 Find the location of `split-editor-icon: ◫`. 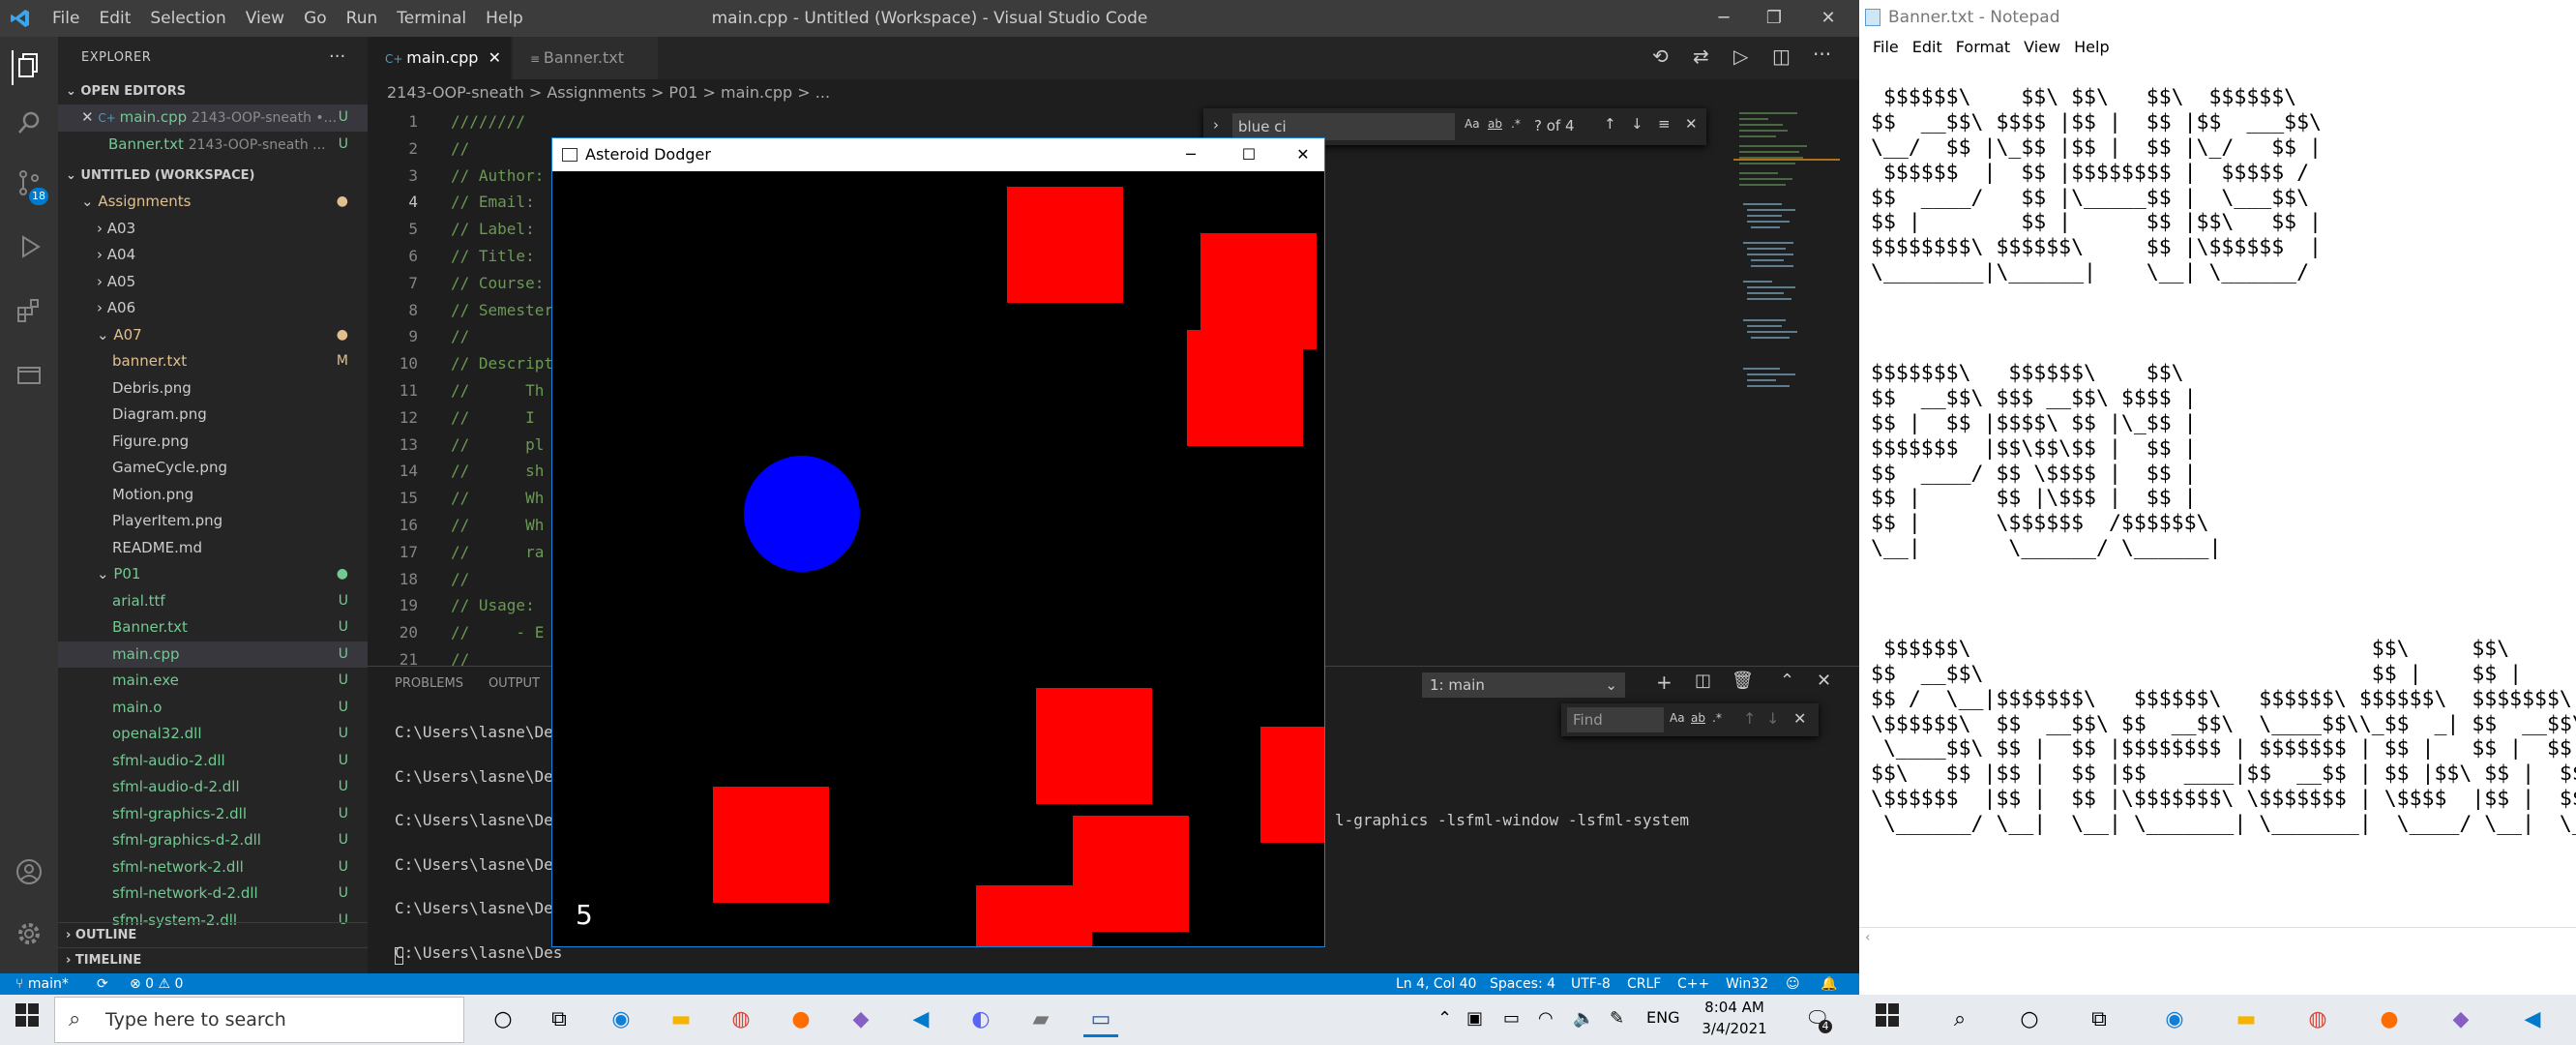

split-editor-icon: ◫ is located at coordinates (1782, 56).